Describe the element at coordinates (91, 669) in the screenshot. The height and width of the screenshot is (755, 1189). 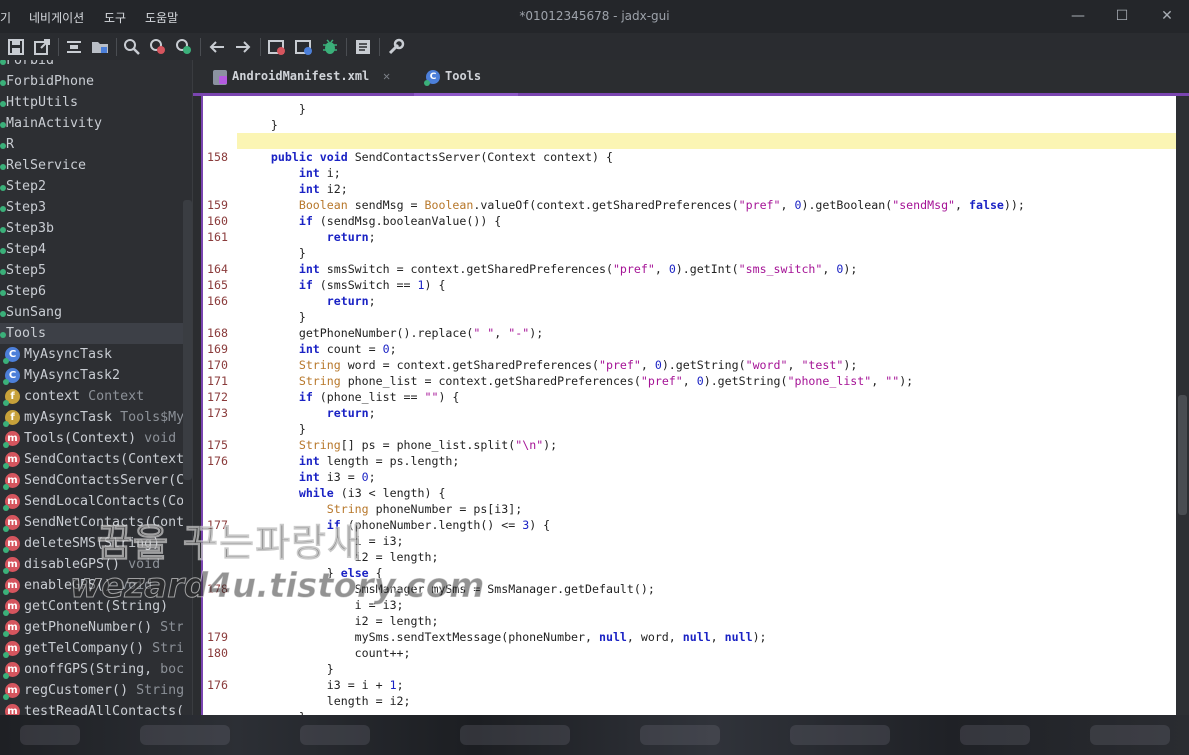
I see `tree-item: m onoffGPS(String, boc` at that location.